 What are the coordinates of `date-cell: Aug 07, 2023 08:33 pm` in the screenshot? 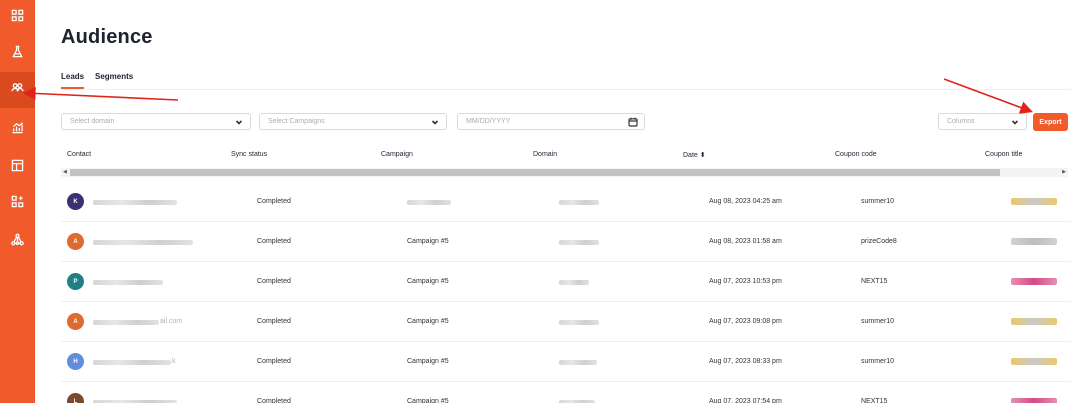 It's located at (745, 361).